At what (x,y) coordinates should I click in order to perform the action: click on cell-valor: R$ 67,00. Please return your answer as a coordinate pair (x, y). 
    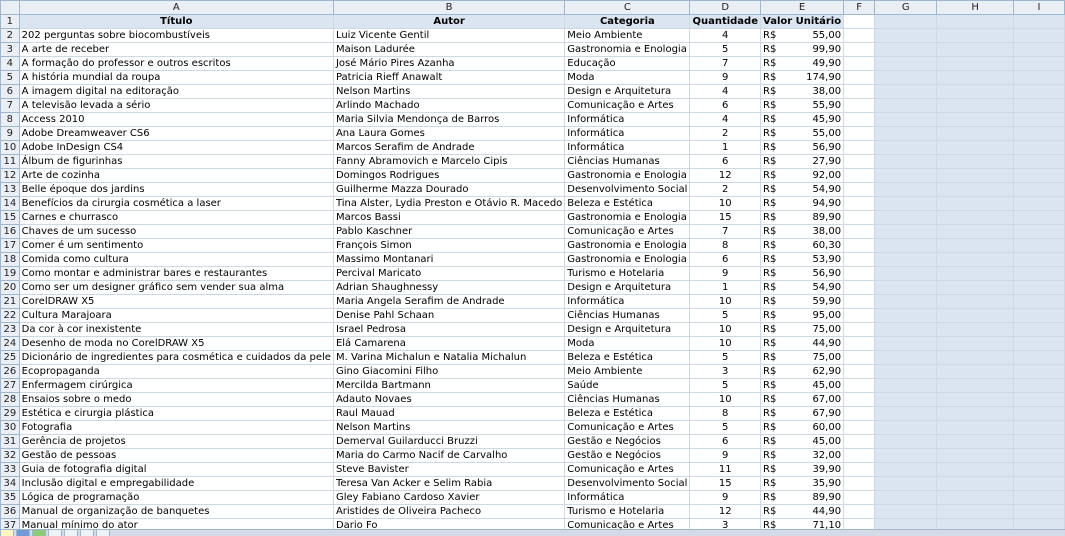
    Looking at the image, I should click on (802, 399).